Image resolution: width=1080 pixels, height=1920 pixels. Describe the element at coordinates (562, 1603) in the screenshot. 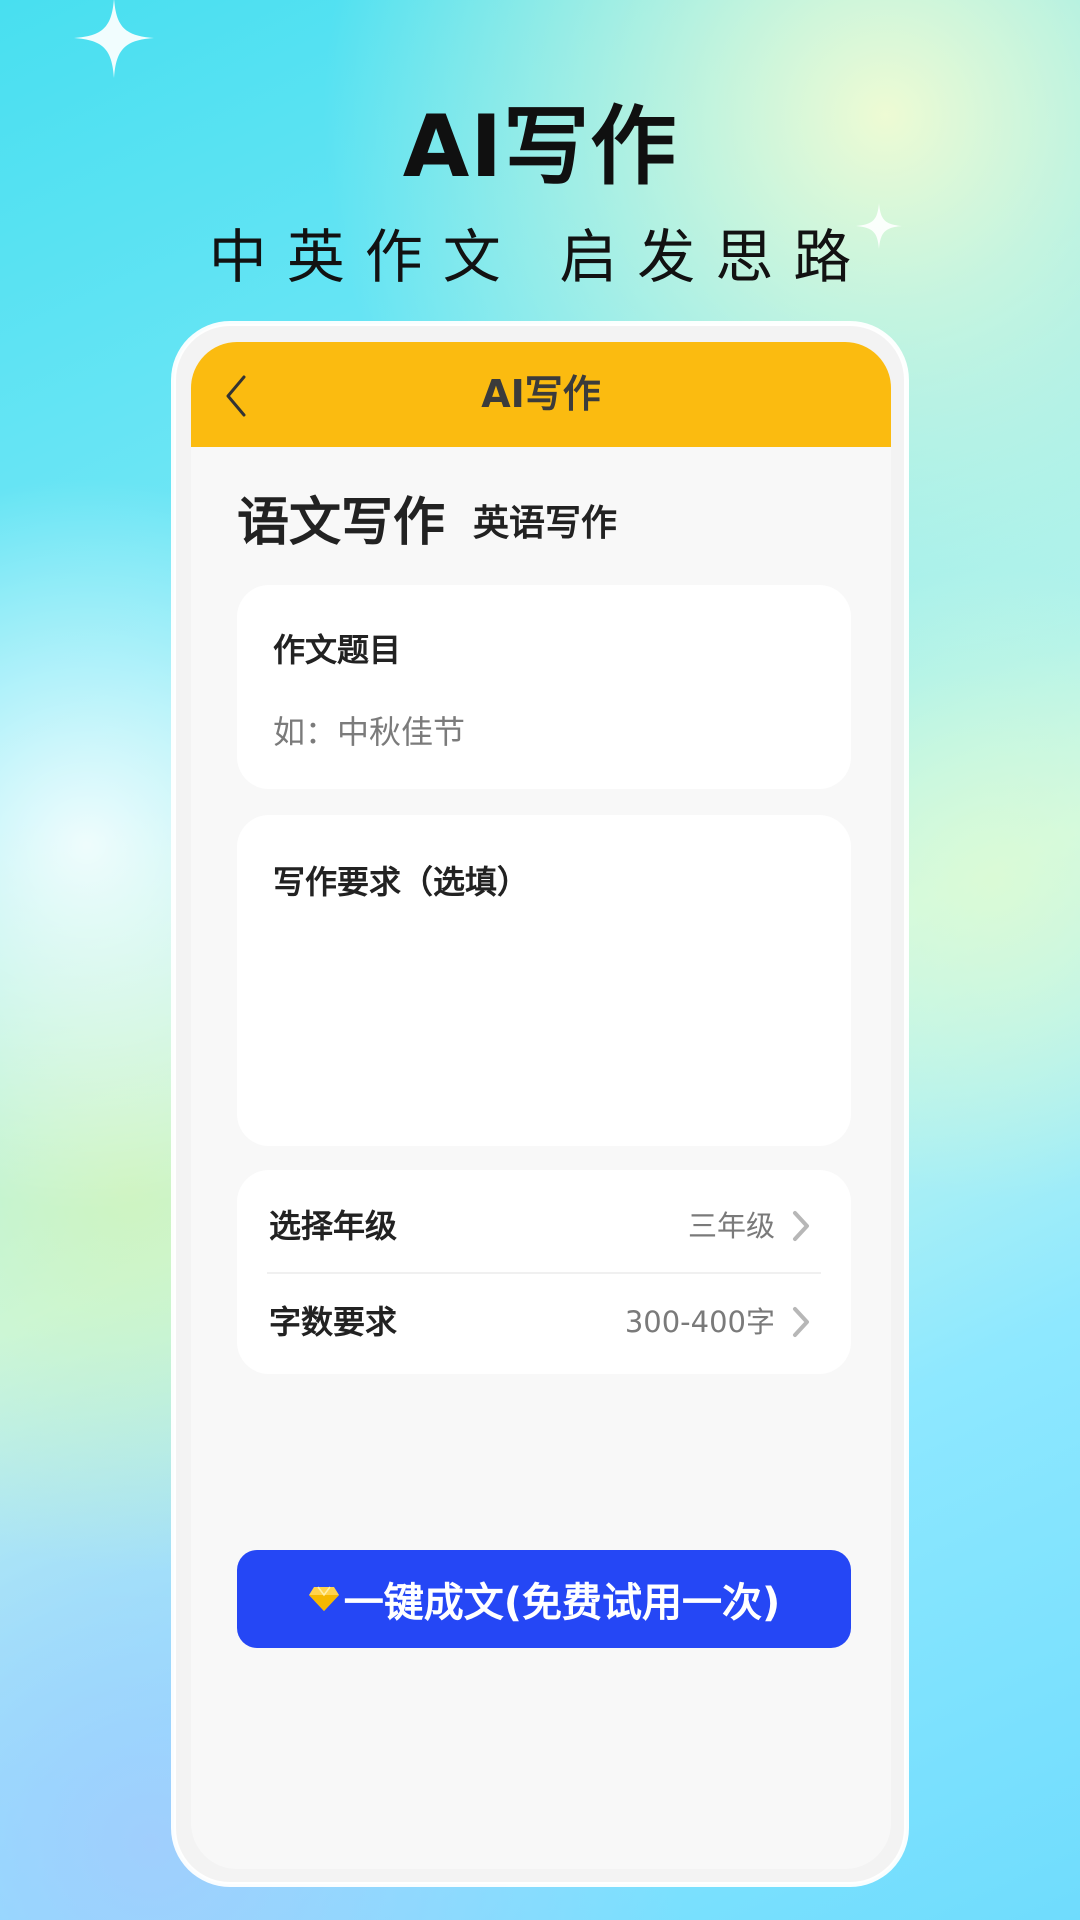

I see `generate-button-label: 一键成文(免费试用一次)` at that location.